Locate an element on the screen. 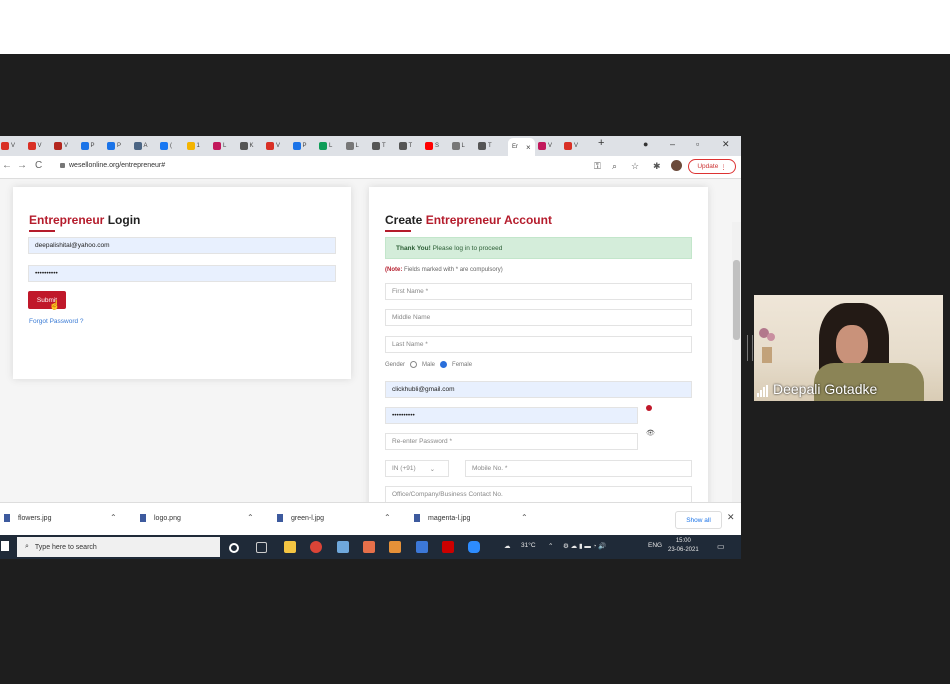  download-item: logo.png is located at coordinates (160, 518).